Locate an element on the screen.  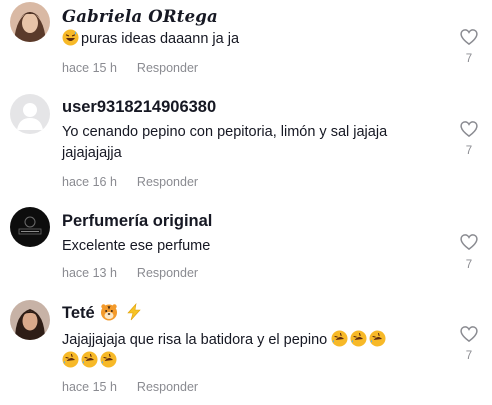
comment-username: Gabriela ORtega is located at coordinates (140, 16).